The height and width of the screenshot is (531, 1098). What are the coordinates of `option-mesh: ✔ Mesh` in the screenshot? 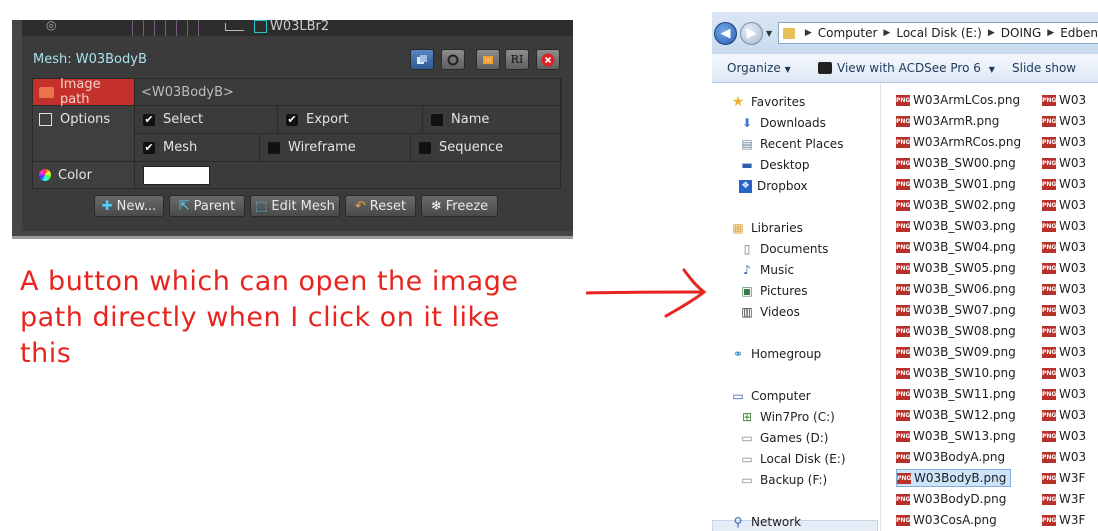 It's located at (197, 148).